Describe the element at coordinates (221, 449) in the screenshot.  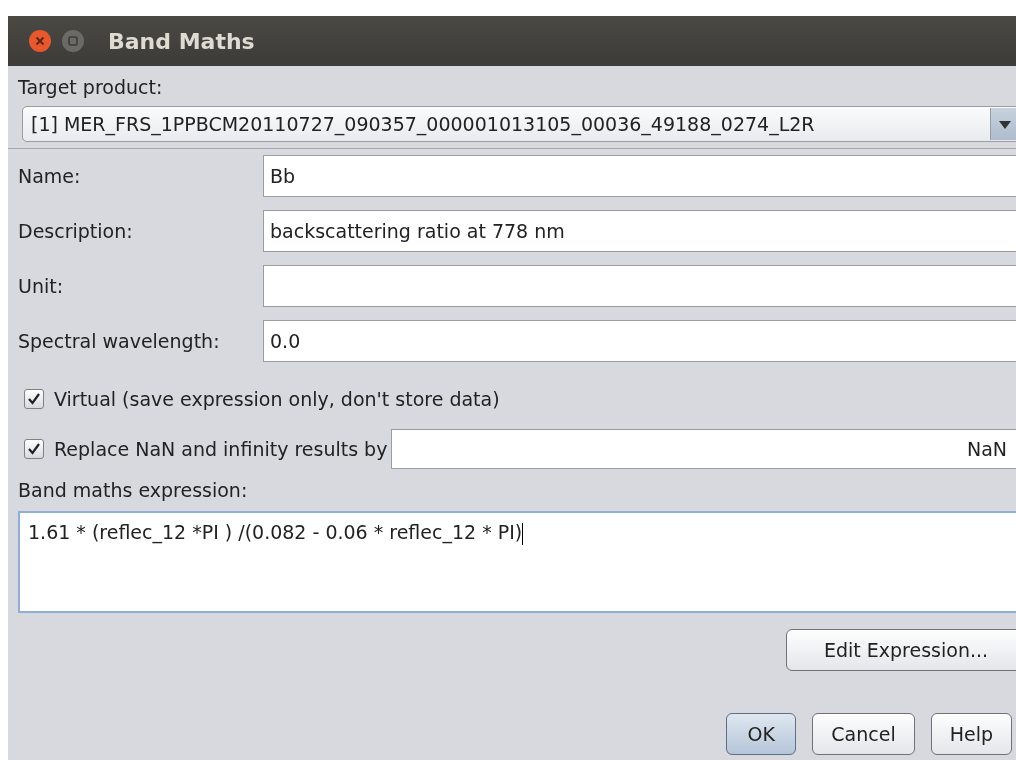
I see `checkbox-label: Replace NaN and infinity results by` at that location.